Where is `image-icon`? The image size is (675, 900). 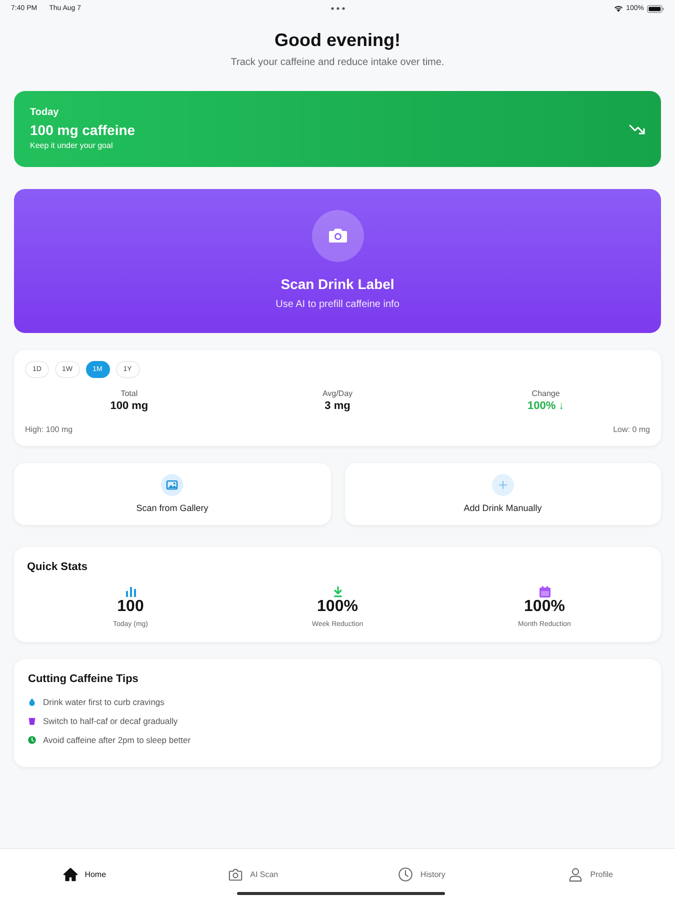 image-icon is located at coordinates (172, 485).